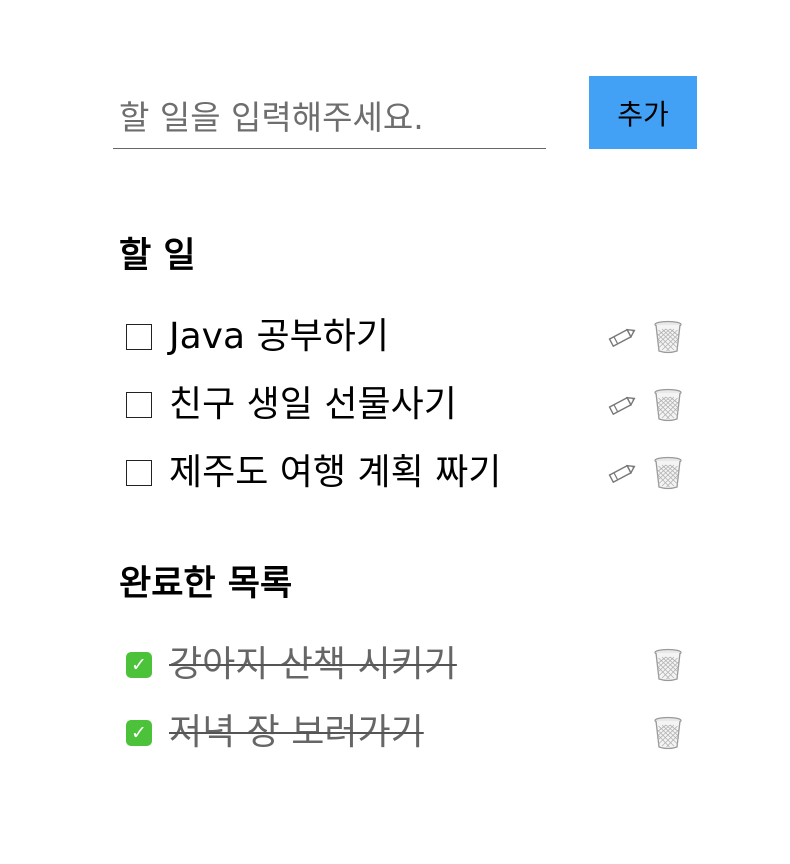 The height and width of the screenshot is (864, 790). What do you see at coordinates (406, 338) in the screenshot?
I see `todo-item: Java 공부하기` at bounding box center [406, 338].